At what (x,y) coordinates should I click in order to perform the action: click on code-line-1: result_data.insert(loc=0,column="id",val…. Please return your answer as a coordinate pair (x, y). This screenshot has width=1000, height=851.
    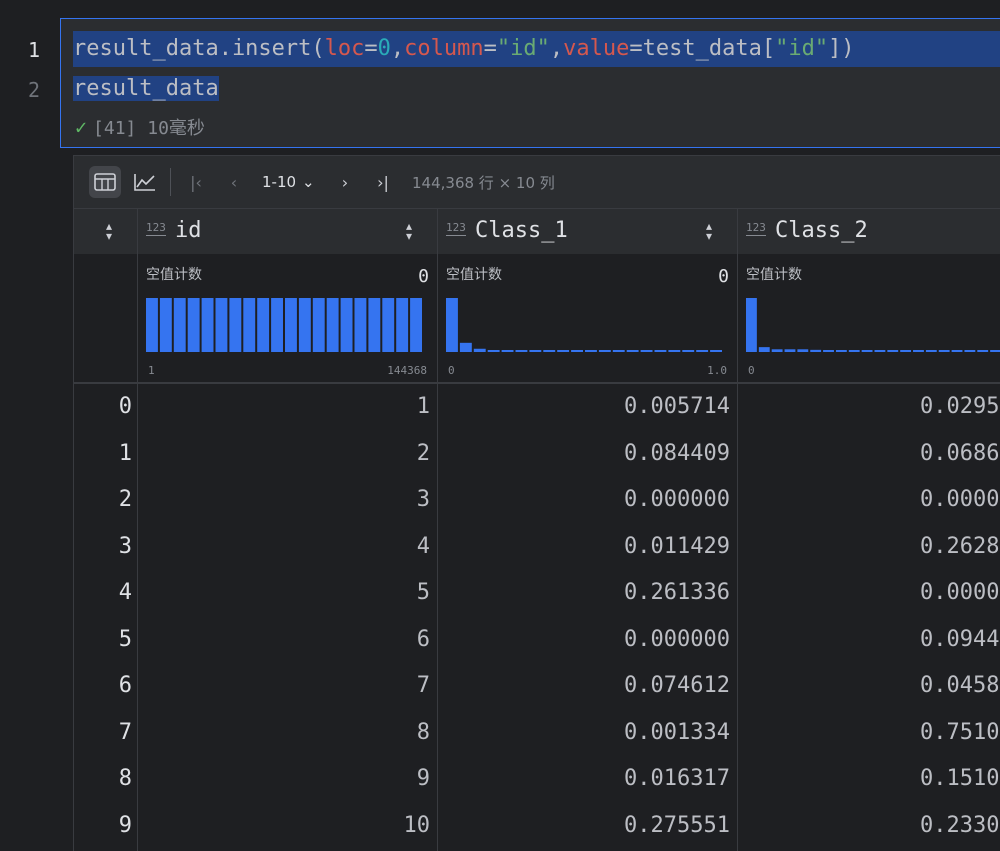
    Looking at the image, I should click on (536, 49).